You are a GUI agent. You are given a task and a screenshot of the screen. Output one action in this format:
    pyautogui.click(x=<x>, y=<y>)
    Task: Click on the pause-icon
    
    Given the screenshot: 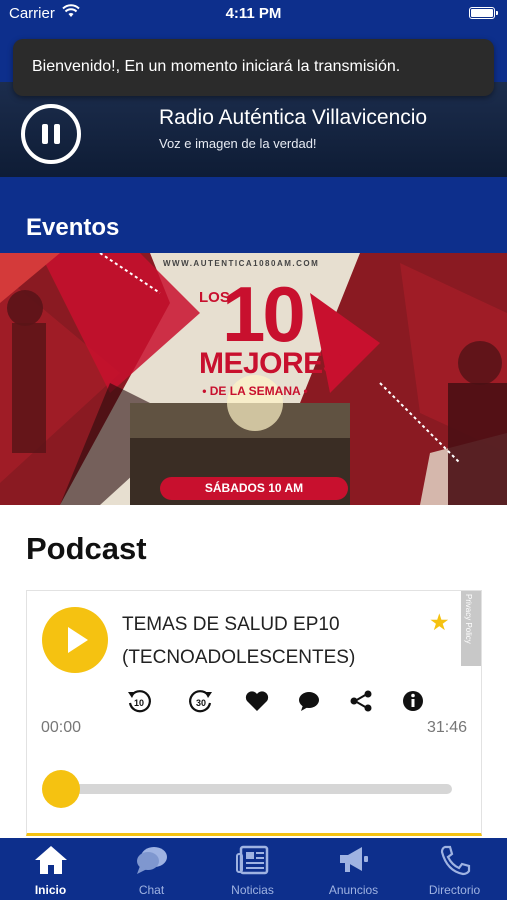 What is the action you would take?
    pyautogui.click(x=45, y=134)
    